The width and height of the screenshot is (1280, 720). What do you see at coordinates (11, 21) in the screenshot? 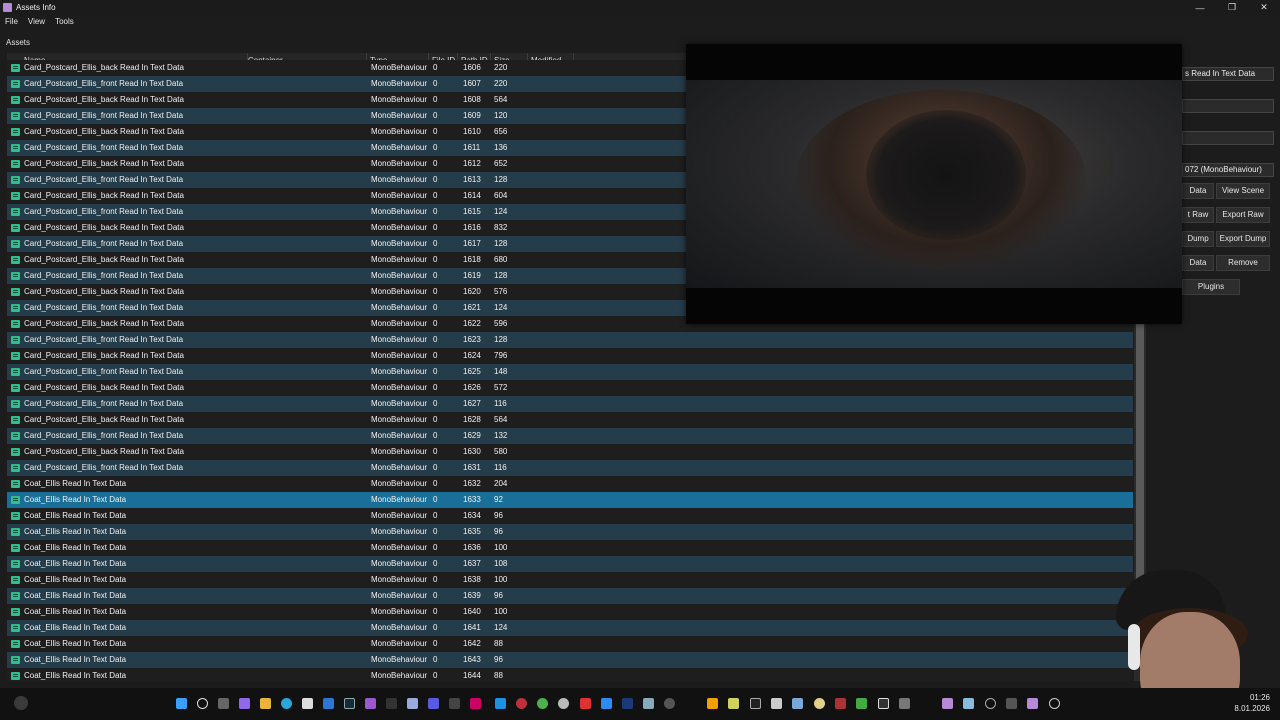
I see `menu-file: File` at bounding box center [11, 21].